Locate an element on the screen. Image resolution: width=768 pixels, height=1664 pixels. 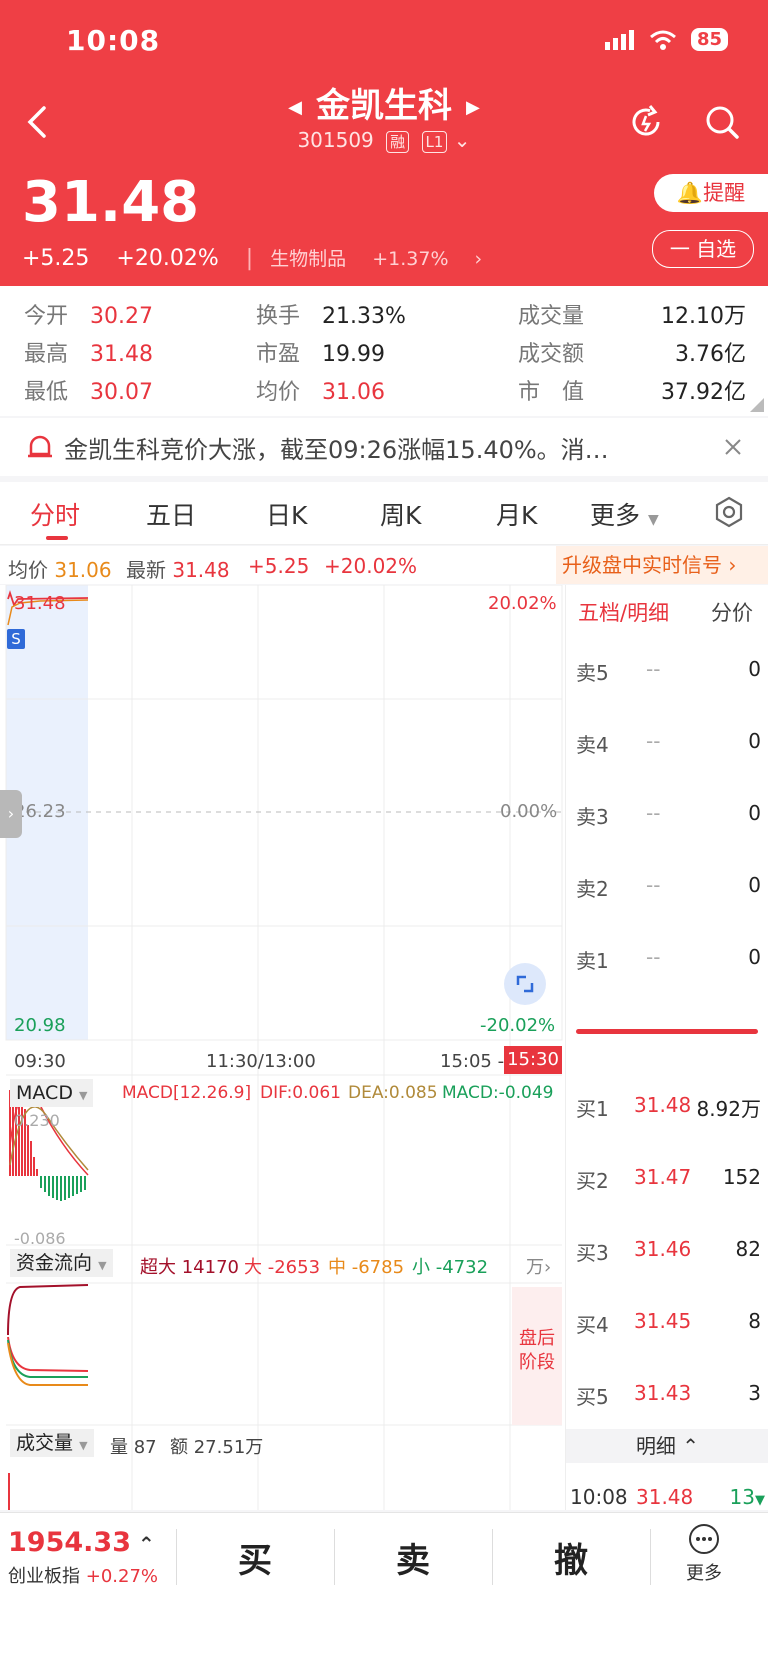
axis-pct-high: 20.02% is located at coordinates (522, 603).